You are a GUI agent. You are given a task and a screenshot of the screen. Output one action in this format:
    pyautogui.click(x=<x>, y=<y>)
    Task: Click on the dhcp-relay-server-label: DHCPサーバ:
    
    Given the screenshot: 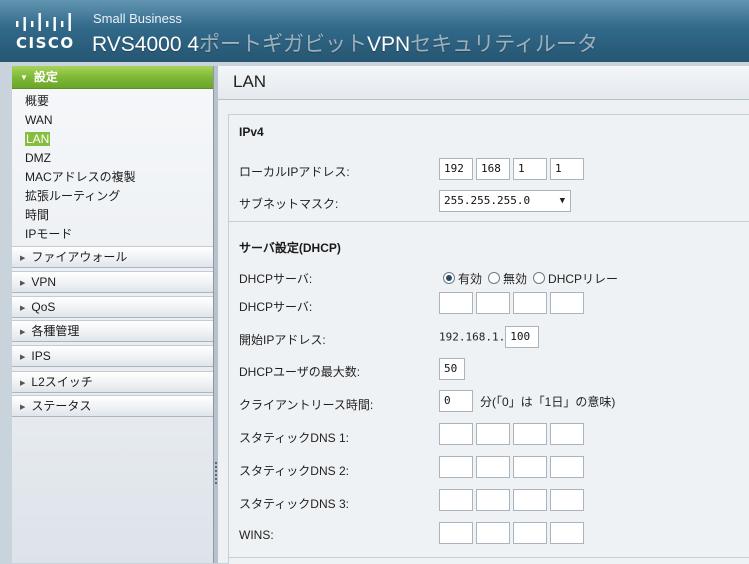 What is the action you would take?
    pyautogui.click(x=276, y=307)
    